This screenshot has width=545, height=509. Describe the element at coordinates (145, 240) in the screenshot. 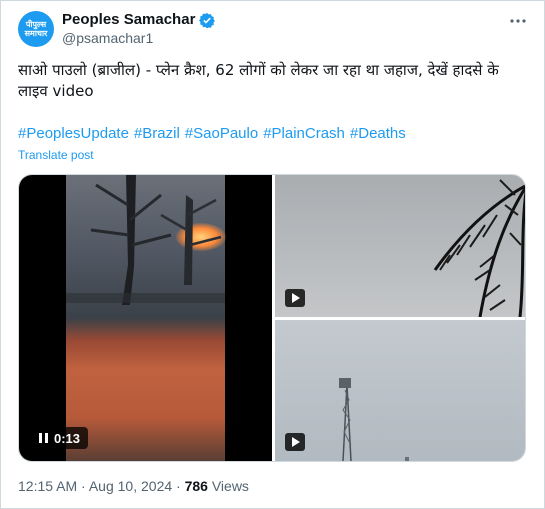

I see `tree-silhouettes` at that location.